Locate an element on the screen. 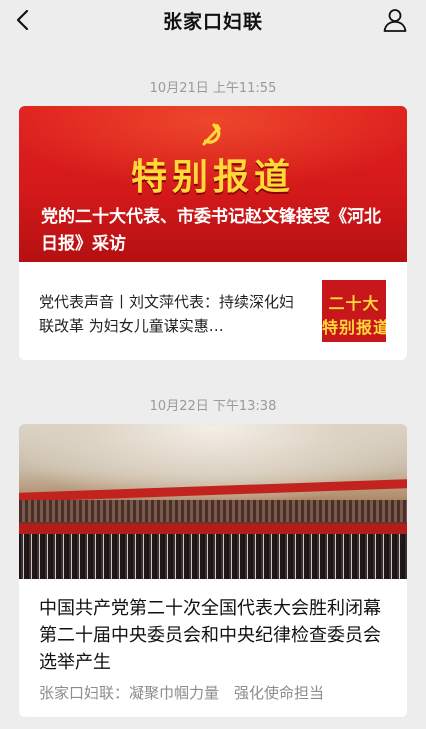 The image size is (426, 729). chevron-left-icon is located at coordinates (24, 20).